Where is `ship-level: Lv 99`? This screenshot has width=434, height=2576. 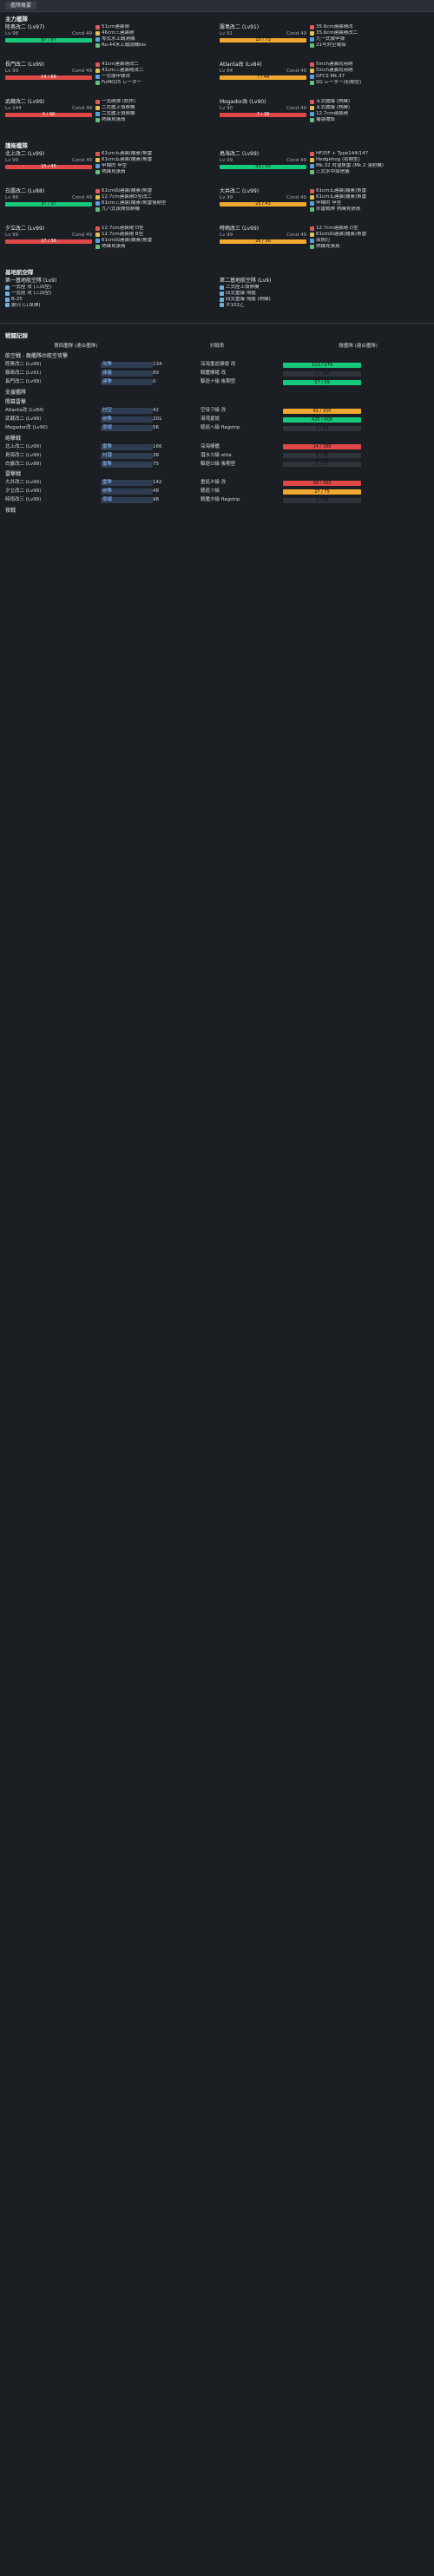 ship-level: Lv 99 is located at coordinates (12, 71).